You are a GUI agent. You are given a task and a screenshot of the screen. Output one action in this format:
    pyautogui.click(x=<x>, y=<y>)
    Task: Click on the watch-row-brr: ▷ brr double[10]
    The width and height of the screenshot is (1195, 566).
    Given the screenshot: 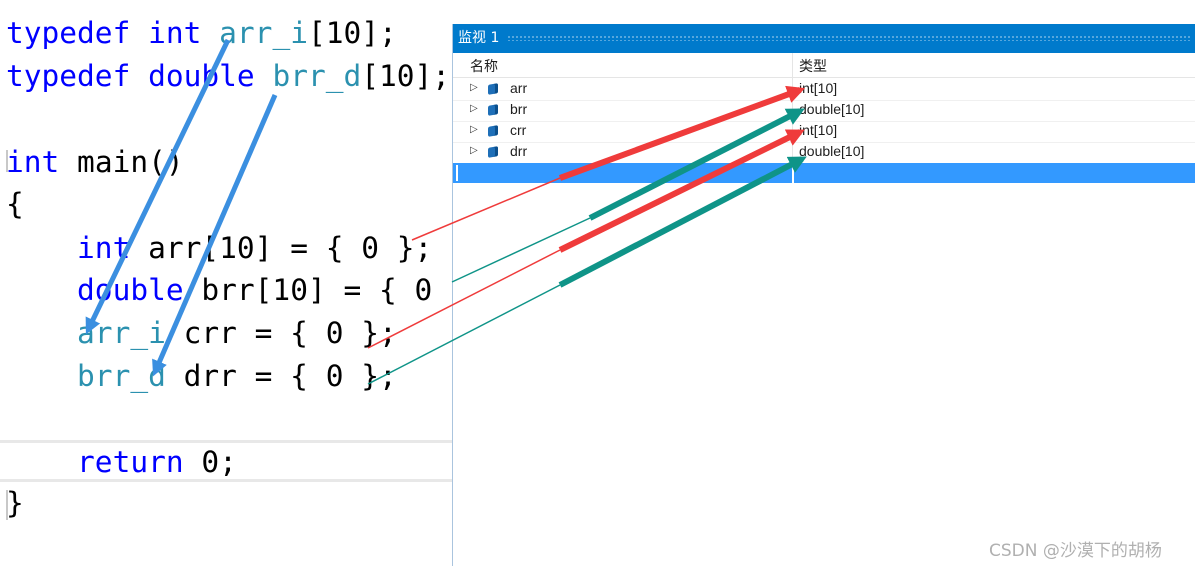 What is the action you would take?
    pyautogui.click(x=824, y=110)
    